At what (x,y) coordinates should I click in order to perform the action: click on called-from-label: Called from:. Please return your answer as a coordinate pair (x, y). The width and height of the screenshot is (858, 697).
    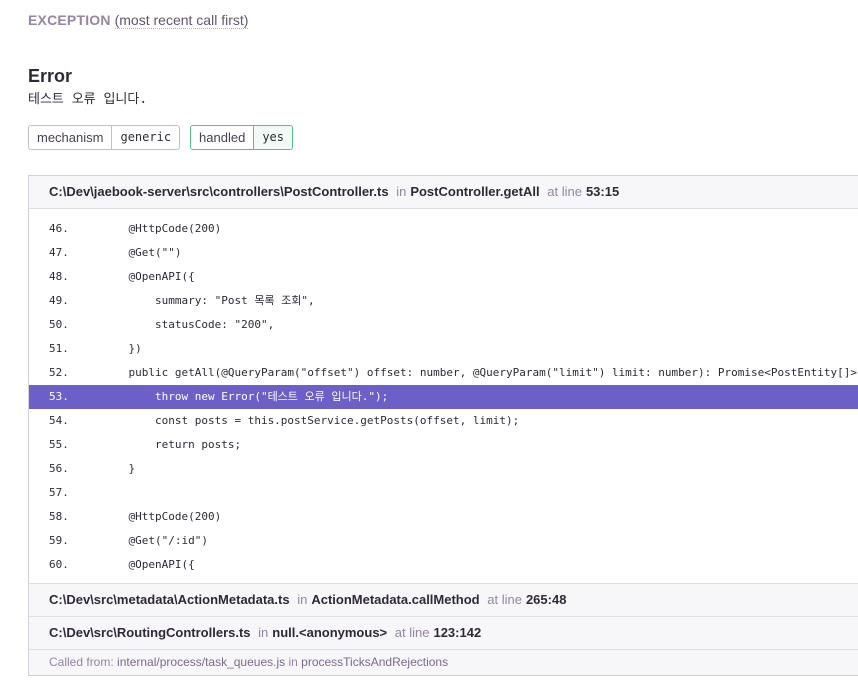
    Looking at the image, I should click on (81, 662).